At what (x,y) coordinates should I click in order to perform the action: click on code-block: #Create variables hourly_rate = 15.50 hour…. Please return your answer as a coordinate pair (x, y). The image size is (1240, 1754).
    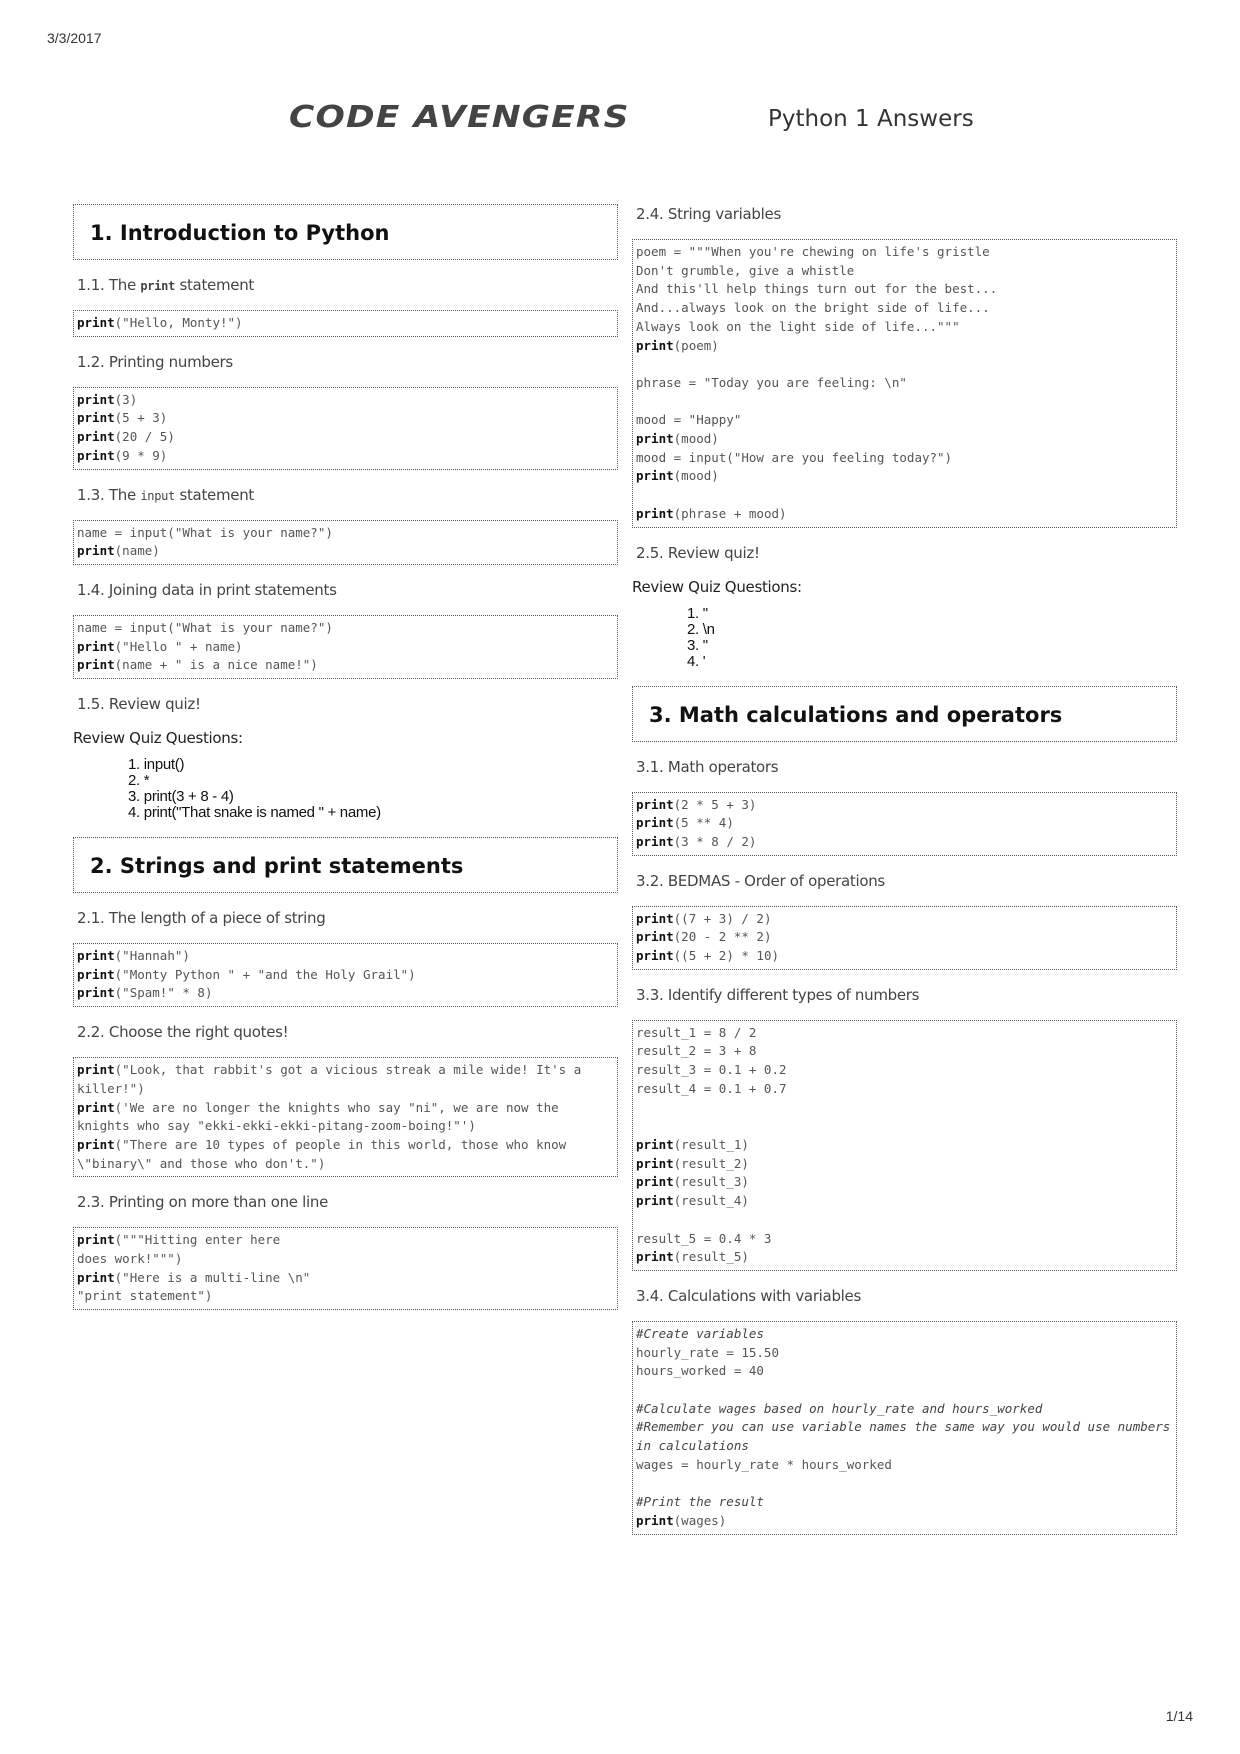
    Looking at the image, I should click on (904, 1427).